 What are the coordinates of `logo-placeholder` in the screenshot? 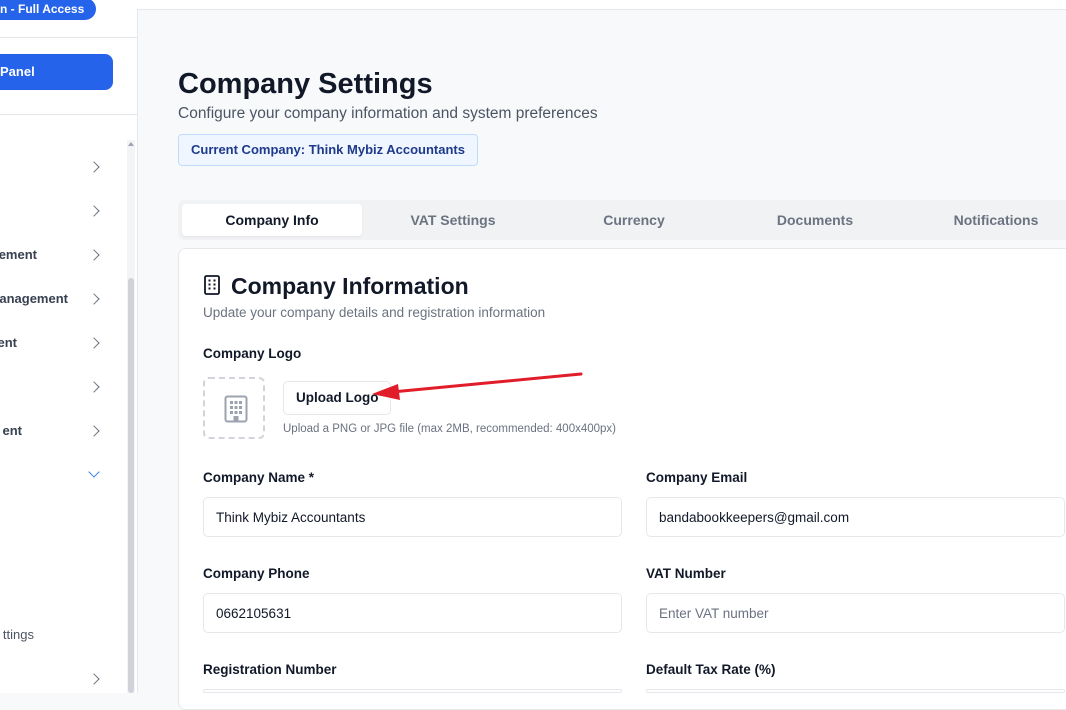 It's located at (234, 408).